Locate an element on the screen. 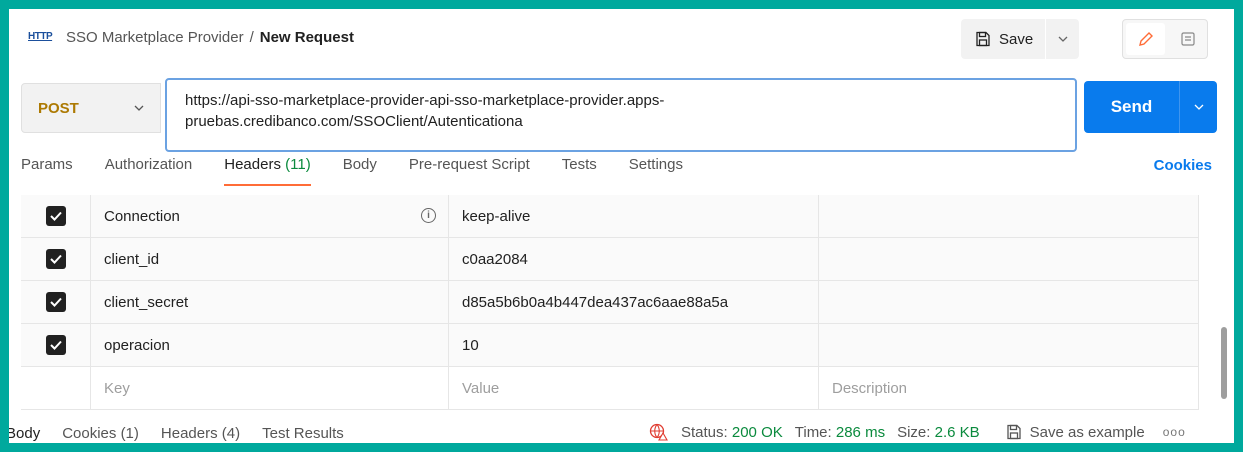 The width and height of the screenshot is (1243, 452). save-button: Save is located at coordinates (1003, 39).